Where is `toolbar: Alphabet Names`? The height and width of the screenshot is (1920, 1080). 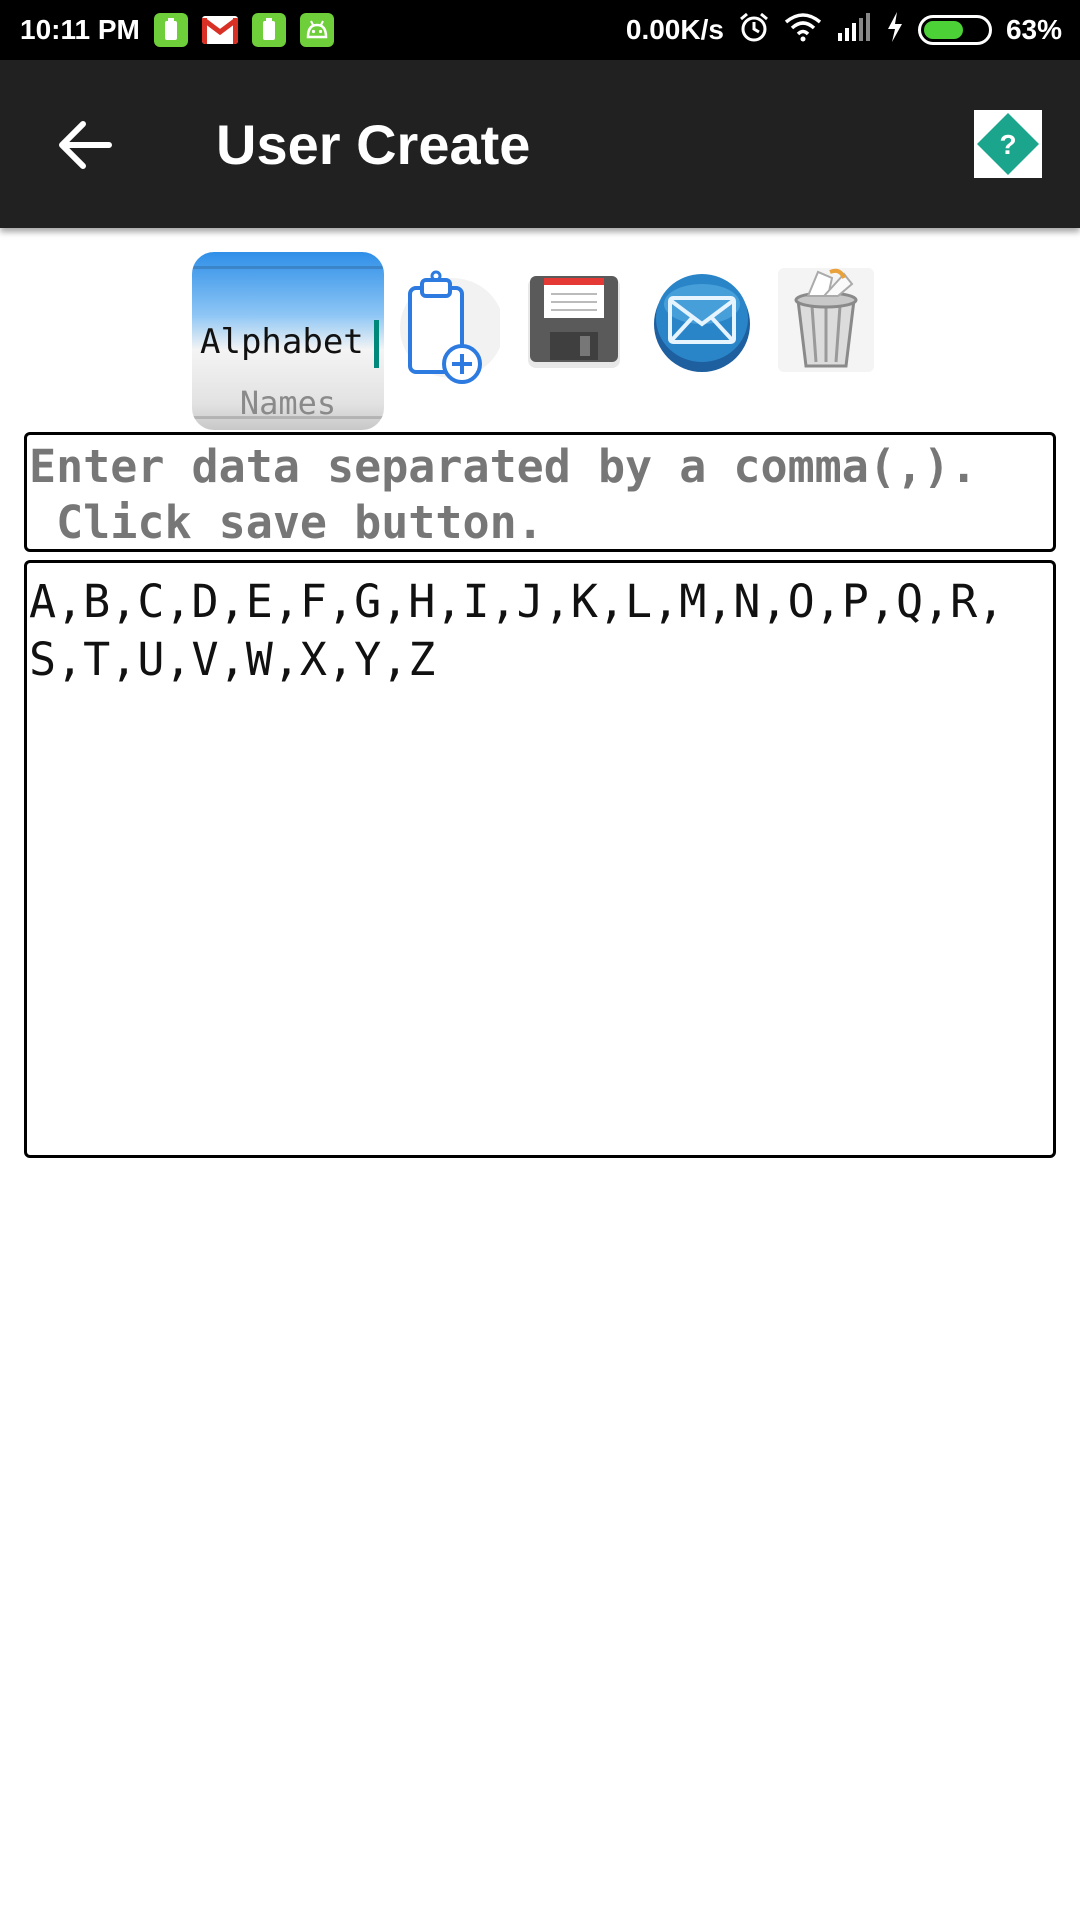 toolbar: Alphabet Names is located at coordinates (542, 341).